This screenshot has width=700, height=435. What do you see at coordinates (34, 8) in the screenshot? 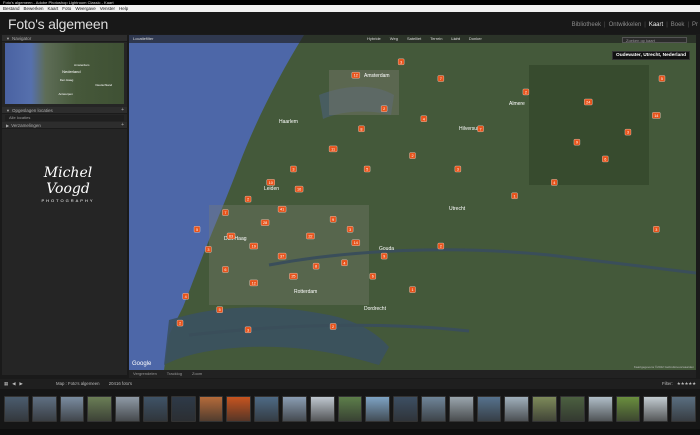
I see `menu-item: Bewerken` at bounding box center [34, 8].